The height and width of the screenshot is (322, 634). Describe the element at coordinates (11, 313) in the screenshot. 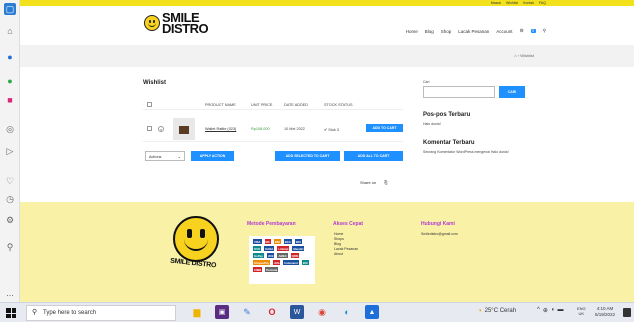

I see `windows-start-icon` at that location.